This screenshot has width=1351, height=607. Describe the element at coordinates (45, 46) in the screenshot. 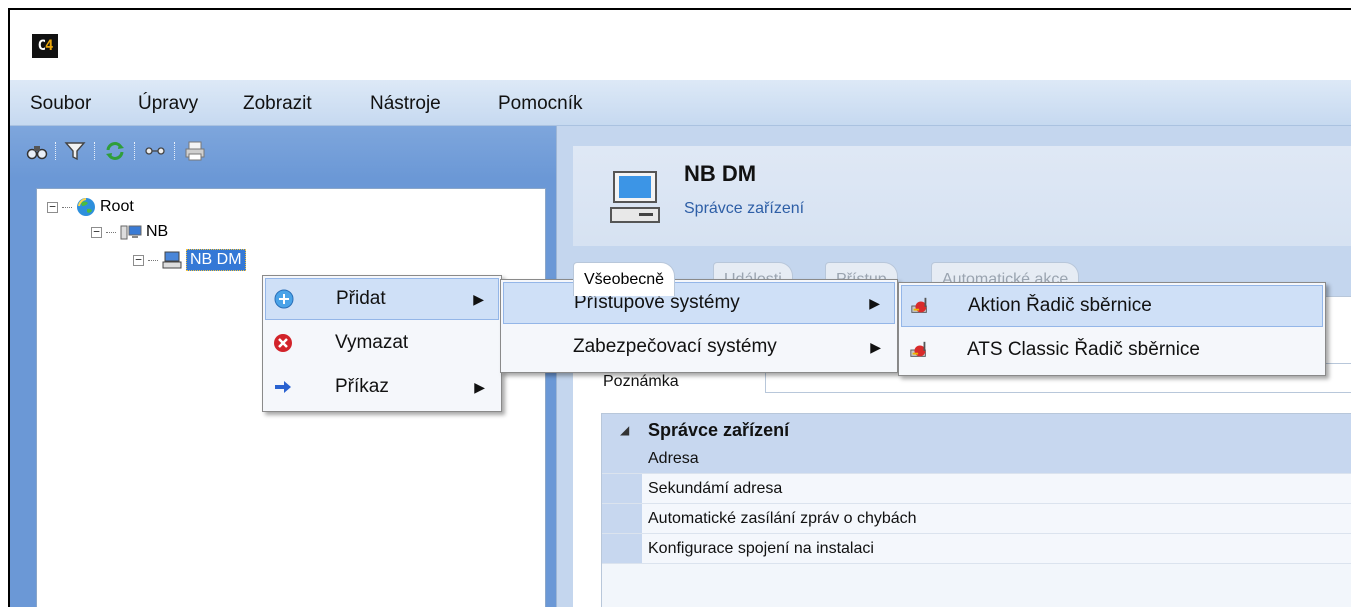

I see `app-logo: C4` at that location.